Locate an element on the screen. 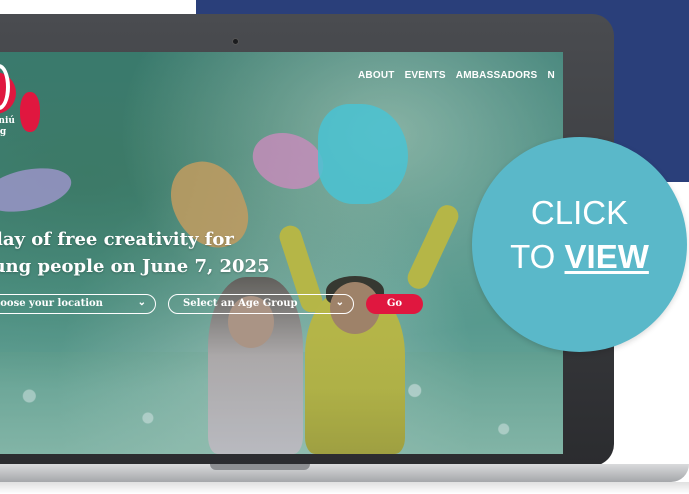 Image resolution: width=689 pixels, height=494 pixels. click-to-view-button: CLICK TO VIEW is located at coordinates (579, 244).